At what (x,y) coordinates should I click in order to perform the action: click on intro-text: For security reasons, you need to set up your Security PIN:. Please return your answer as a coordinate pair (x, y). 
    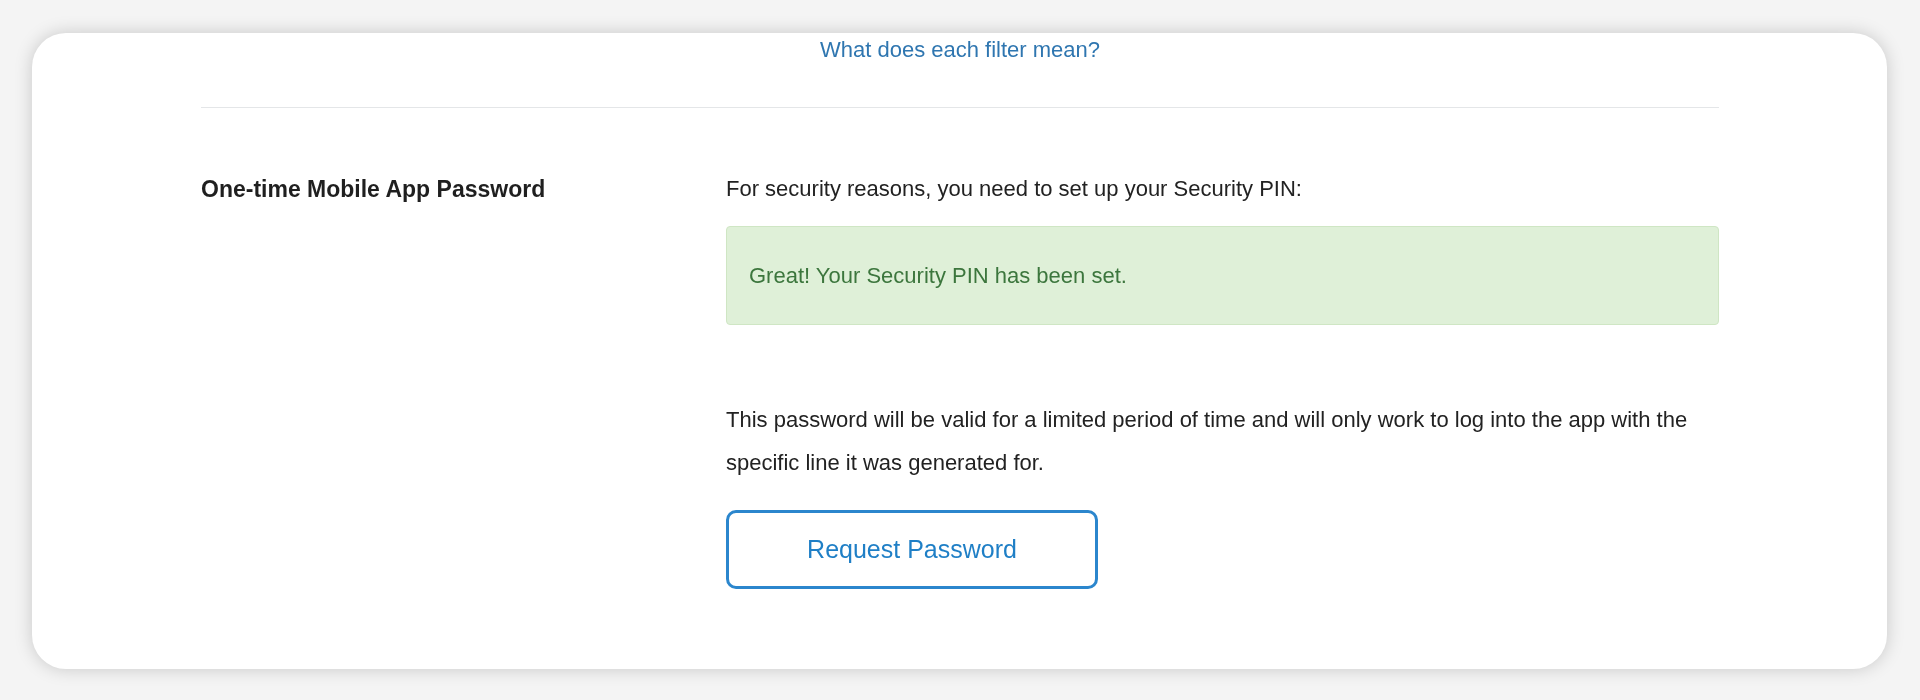
    Looking at the image, I should click on (1014, 189).